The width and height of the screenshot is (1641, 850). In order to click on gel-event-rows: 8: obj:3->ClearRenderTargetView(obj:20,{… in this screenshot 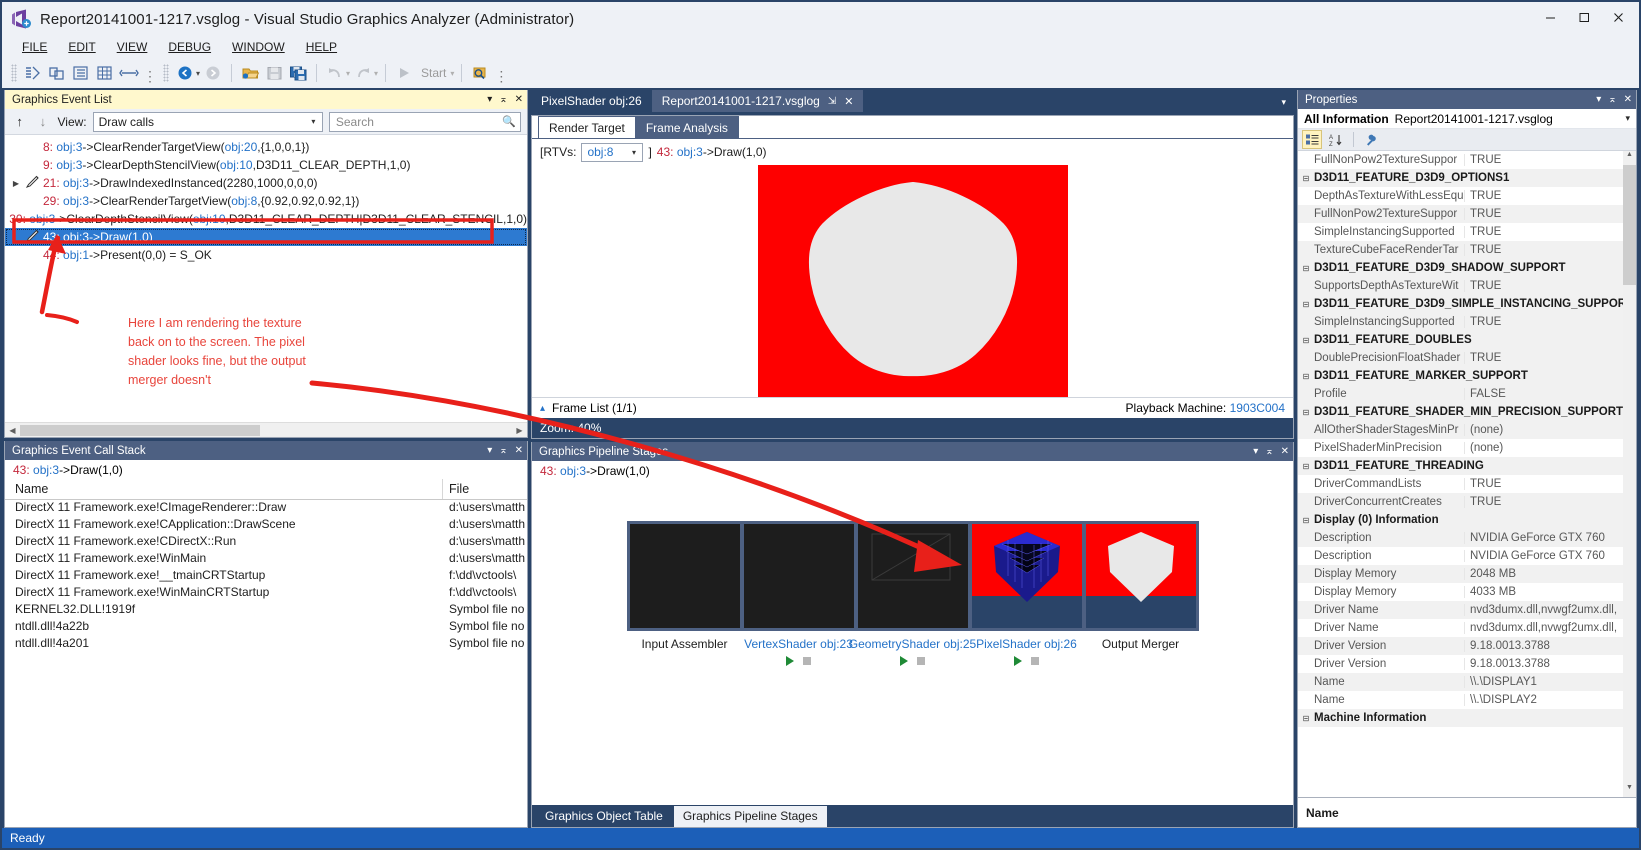, I will do `click(266, 278)`.